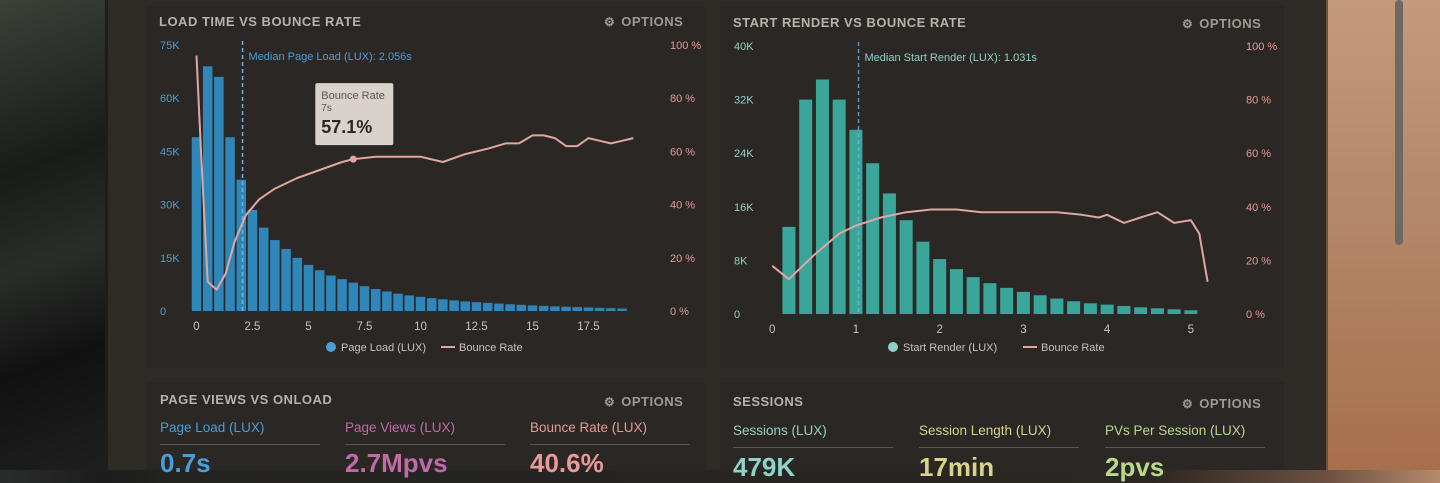  I want to click on stat-label: Page Views (LUX), so click(400, 427).